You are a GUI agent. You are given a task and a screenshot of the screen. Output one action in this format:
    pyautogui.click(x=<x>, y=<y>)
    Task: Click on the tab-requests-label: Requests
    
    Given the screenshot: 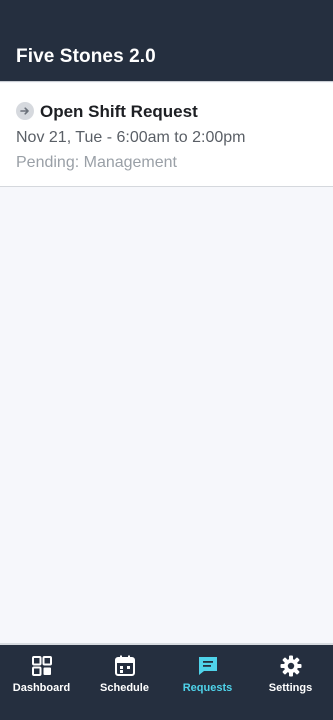 What is the action you would take?
    pyautogui.click(x=207, y=688)
    